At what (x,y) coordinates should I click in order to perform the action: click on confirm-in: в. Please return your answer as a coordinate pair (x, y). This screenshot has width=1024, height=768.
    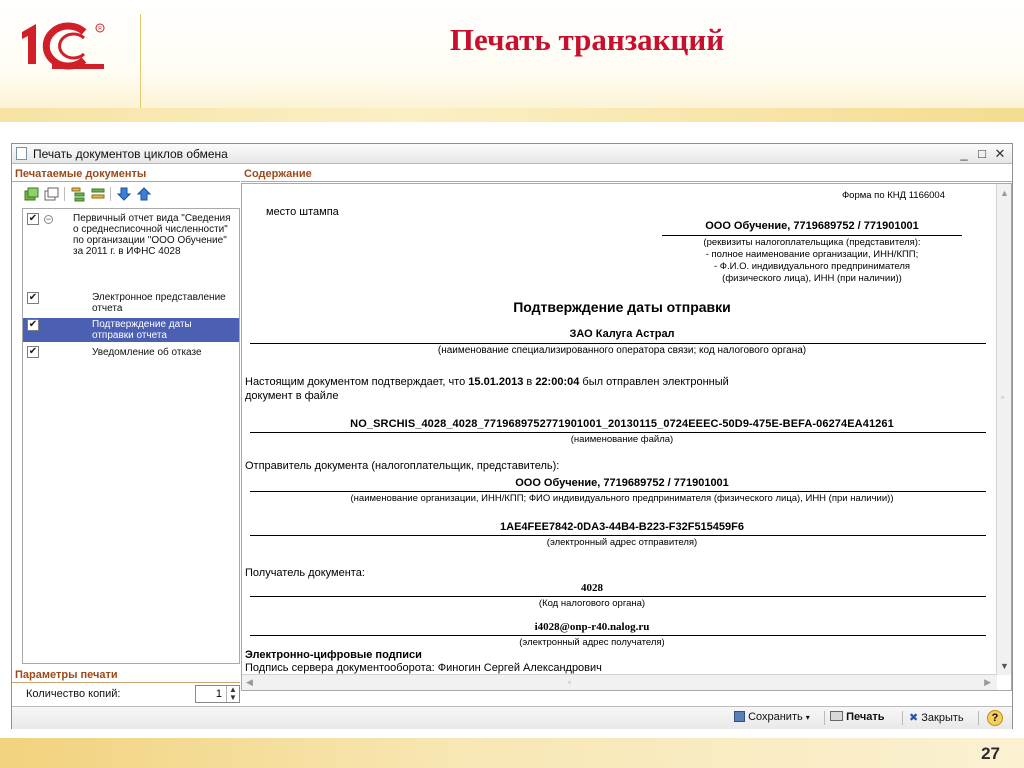
    Looking at the image, I should click on (529, 382).